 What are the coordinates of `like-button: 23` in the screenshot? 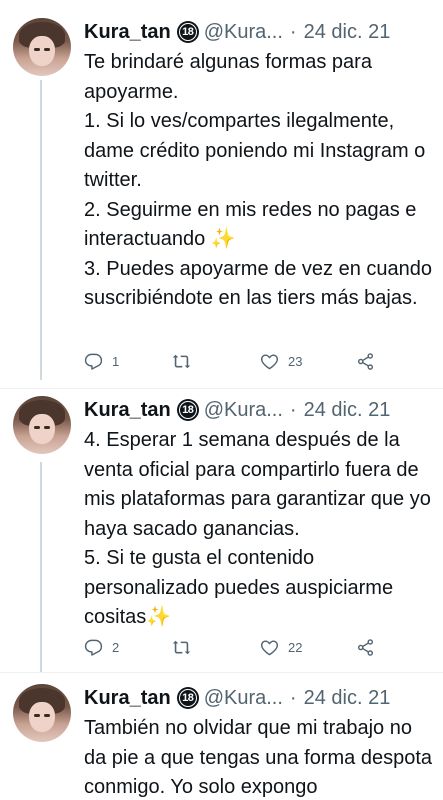 It's located at (281, 361).